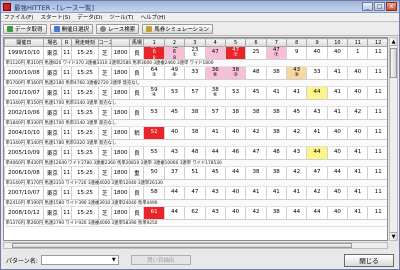  Describe the element at coordinates (67, 42) in the screenshot. I see `column-header: R` at that location.